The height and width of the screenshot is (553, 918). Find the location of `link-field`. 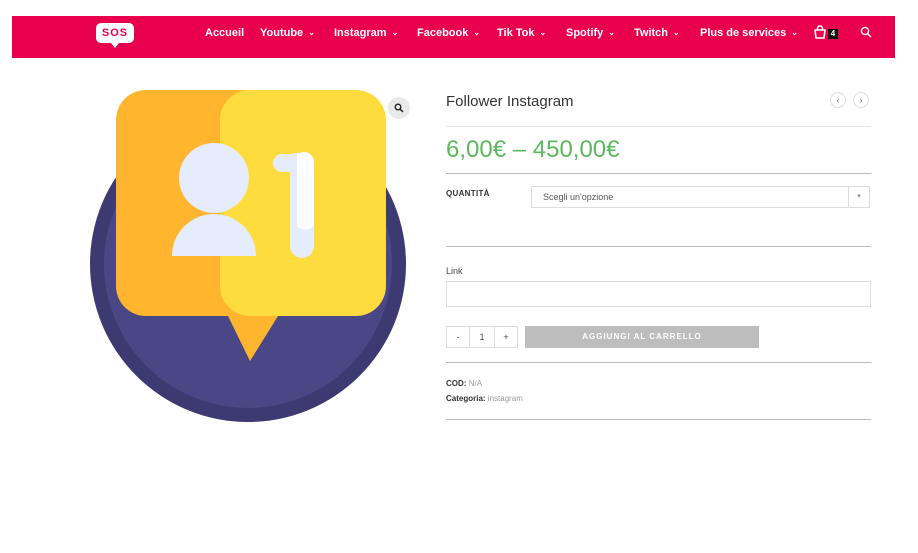

link-field is located at coordinates (658, 294).